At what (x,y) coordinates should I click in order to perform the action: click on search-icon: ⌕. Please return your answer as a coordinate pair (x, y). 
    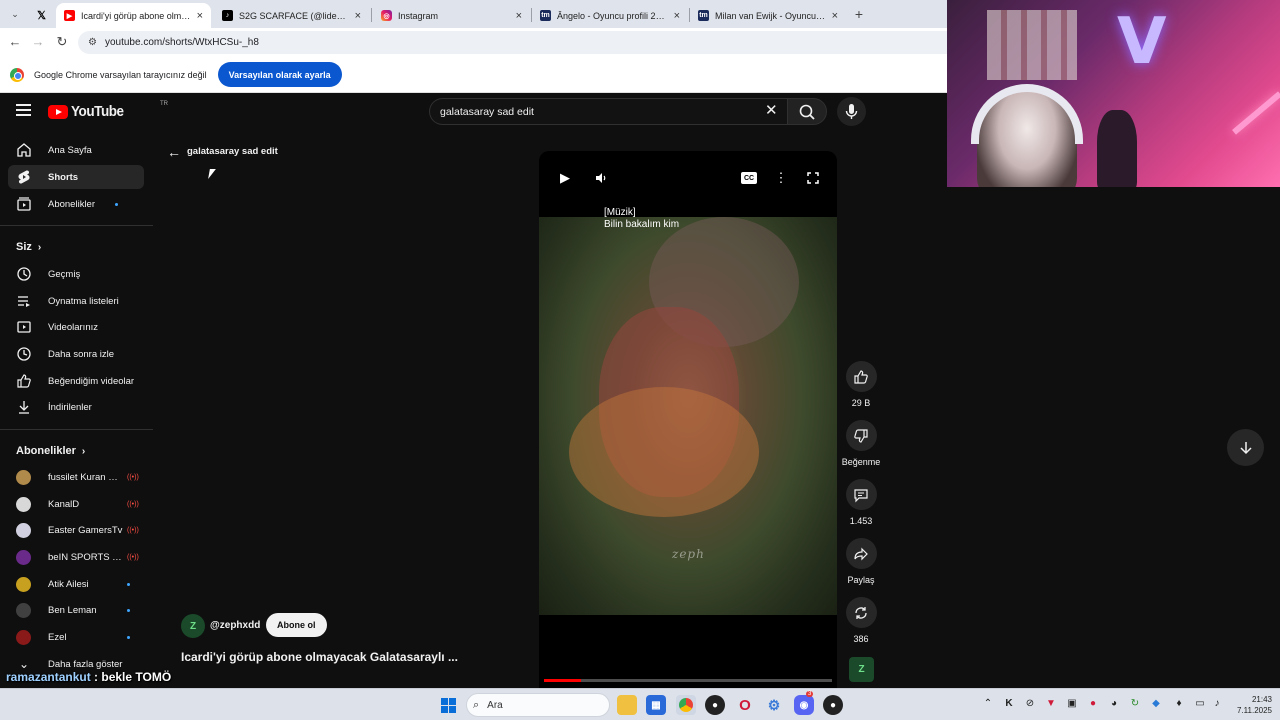
    Looking at the image, I should click on (476, 704).